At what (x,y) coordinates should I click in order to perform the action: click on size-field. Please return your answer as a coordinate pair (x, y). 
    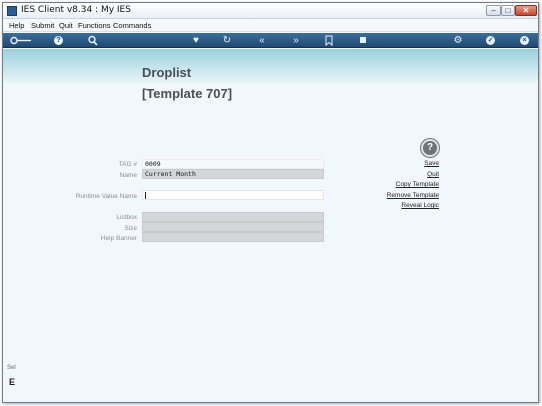
    Looking at the image, I should click on (233, 227).